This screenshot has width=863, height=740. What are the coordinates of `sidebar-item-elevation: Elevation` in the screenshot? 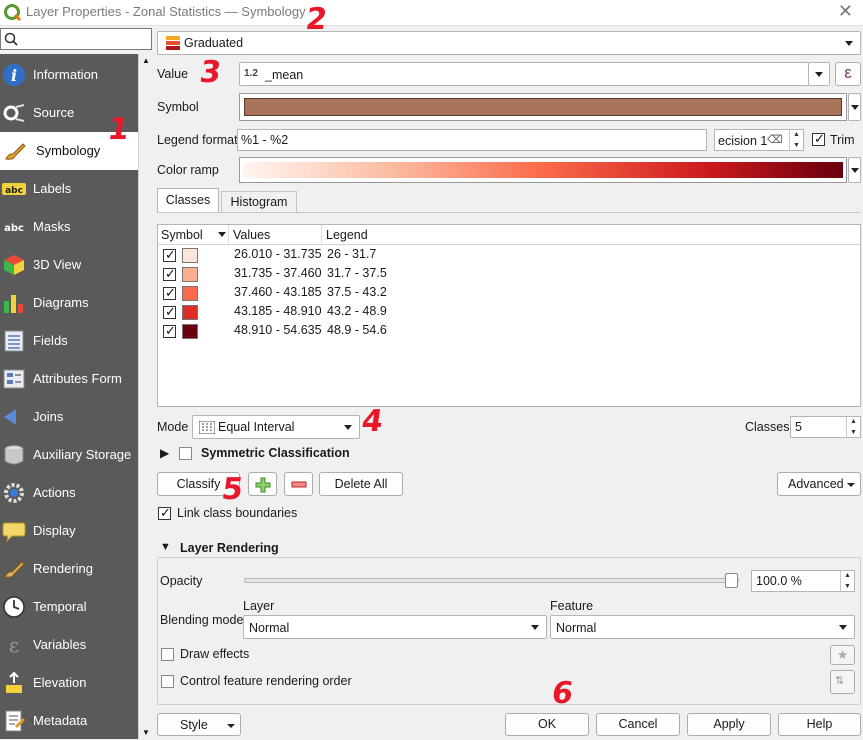 It's located at (69, 683).